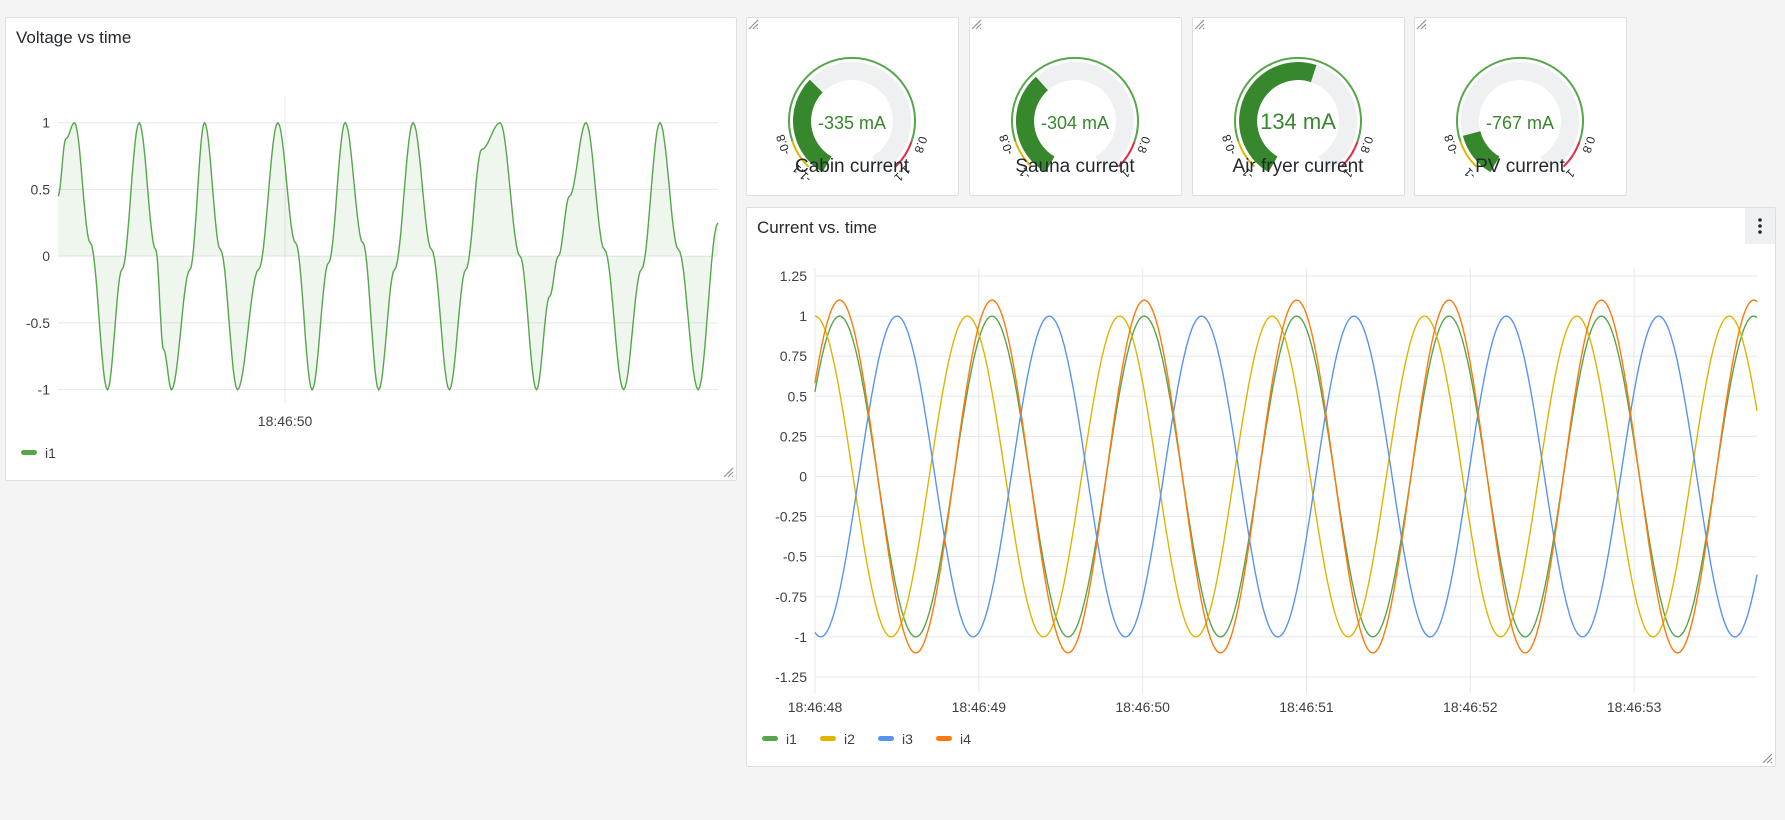 This screenshot has height=820, width=1785. Describe the element at coordinates (852, 166) in the screenshot. I see `gauge-label: Cabin current` at that location.